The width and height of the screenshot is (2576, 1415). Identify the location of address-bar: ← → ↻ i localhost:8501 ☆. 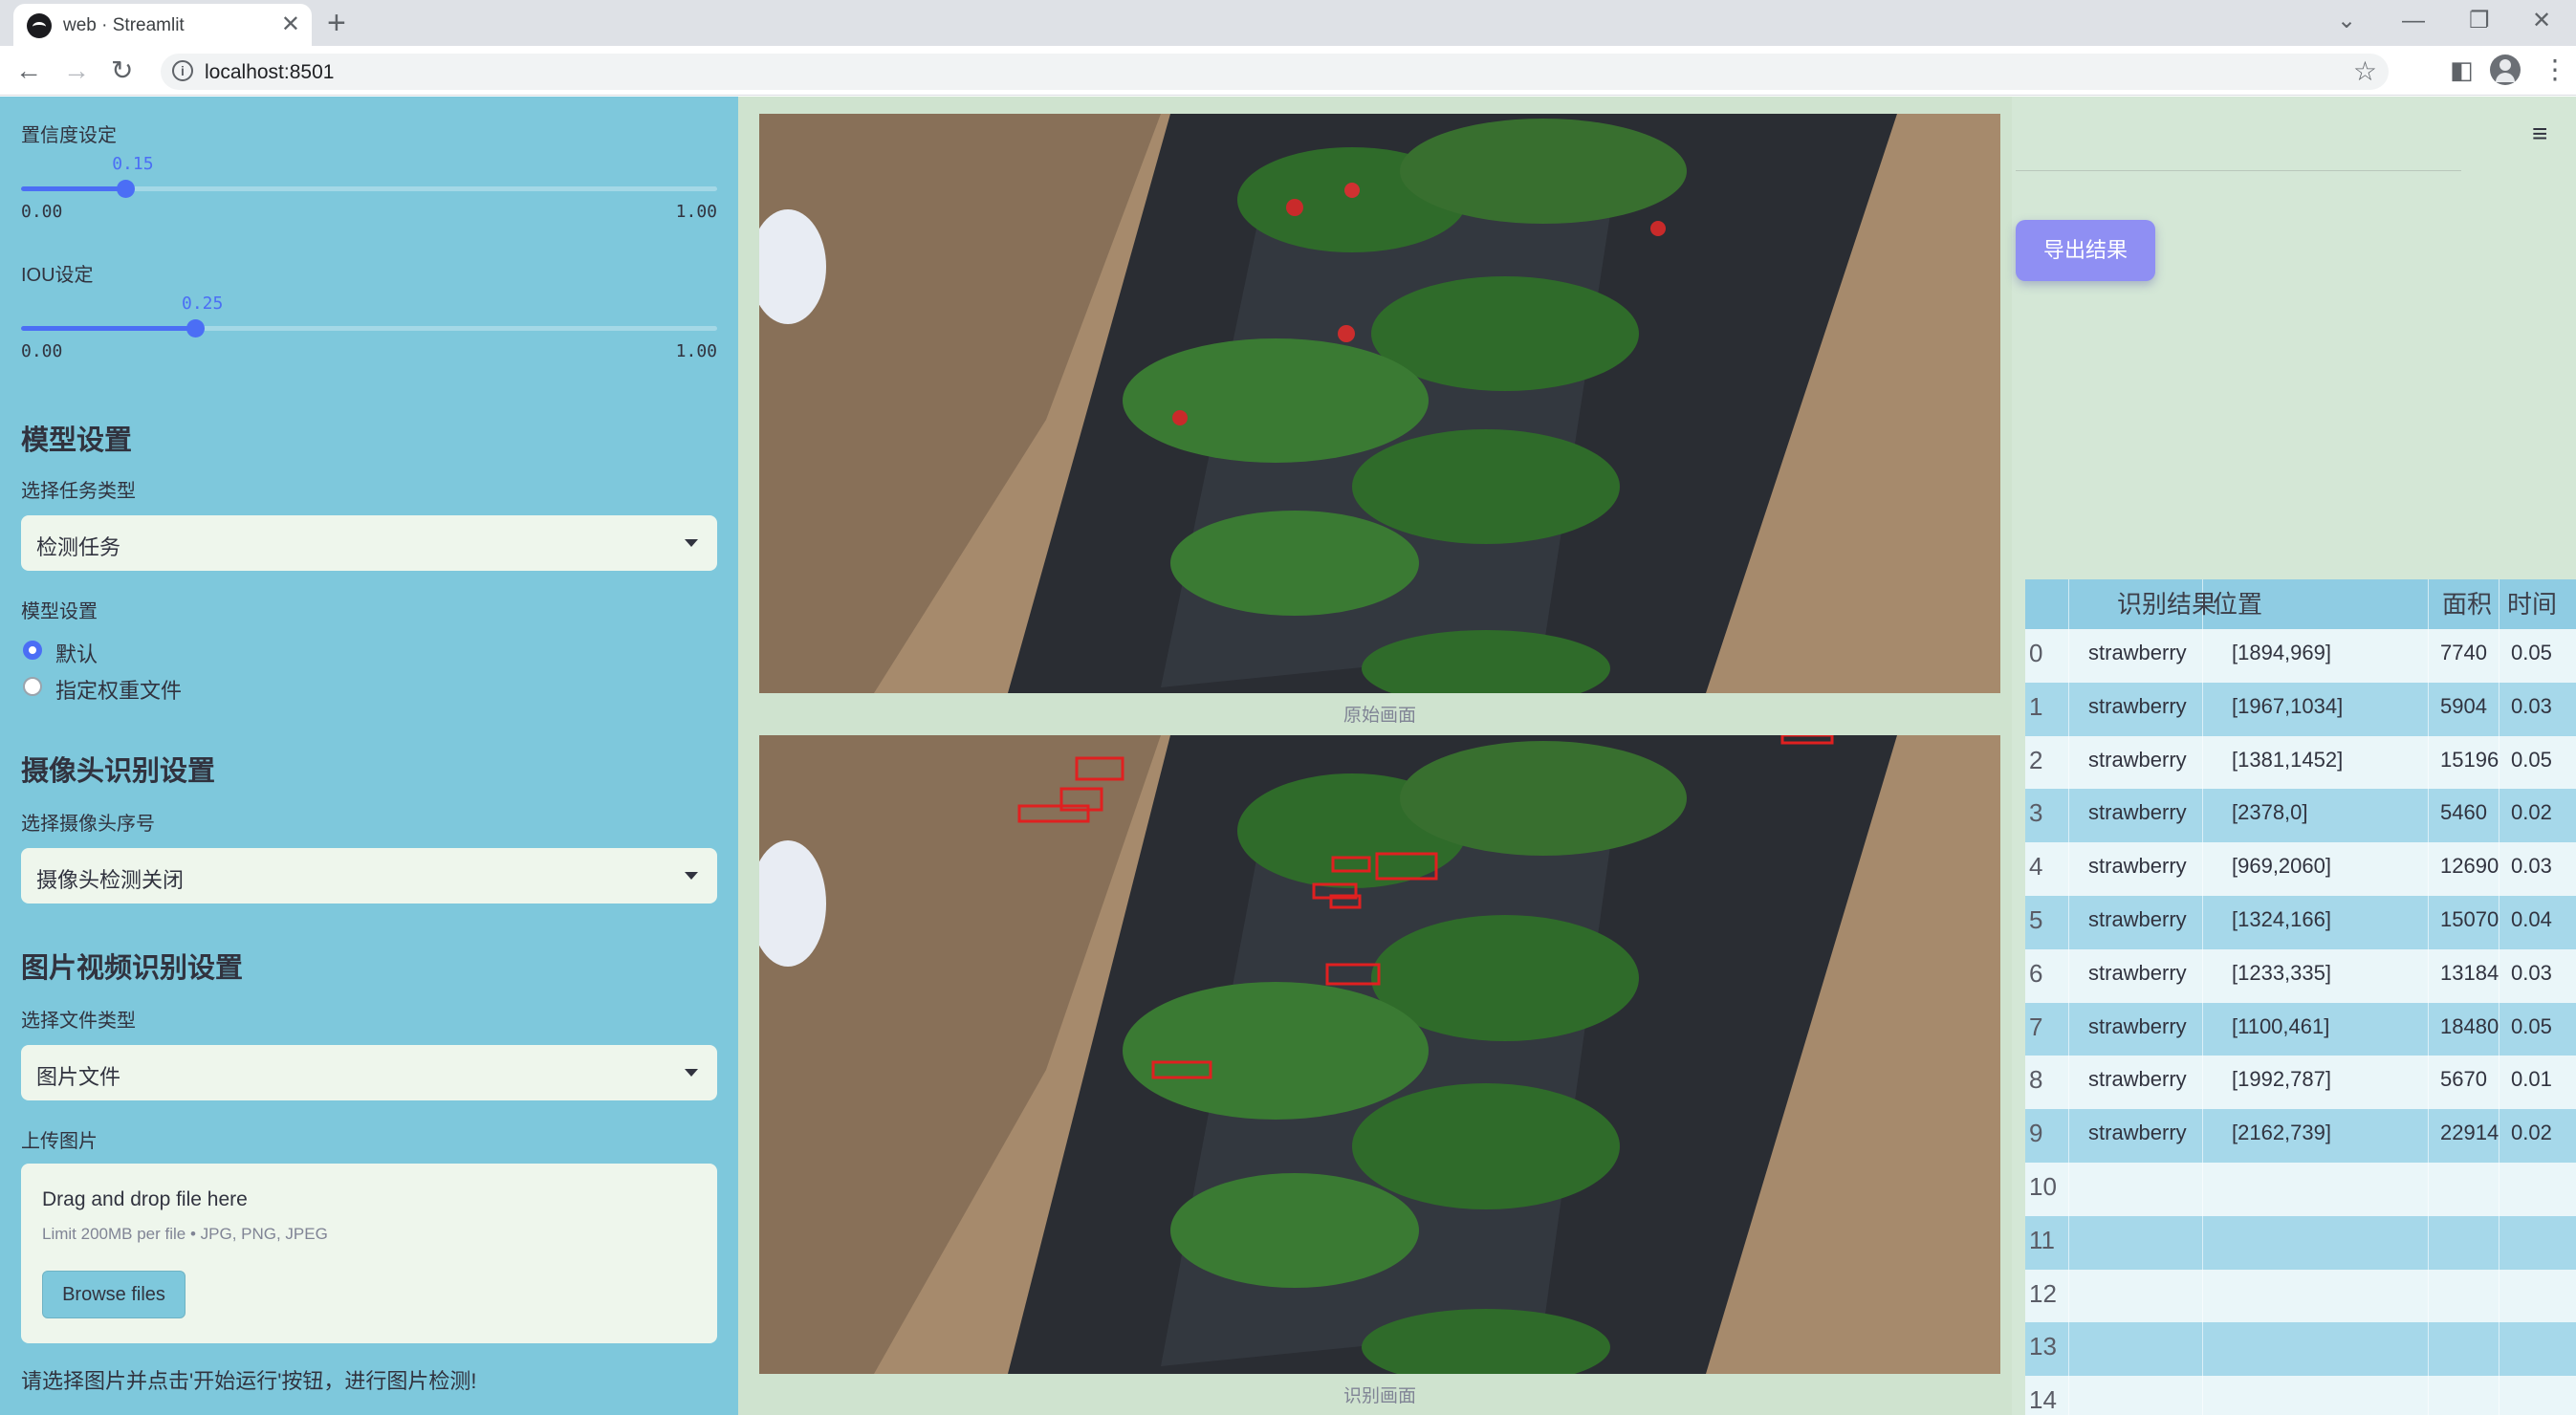
(1288, 71).